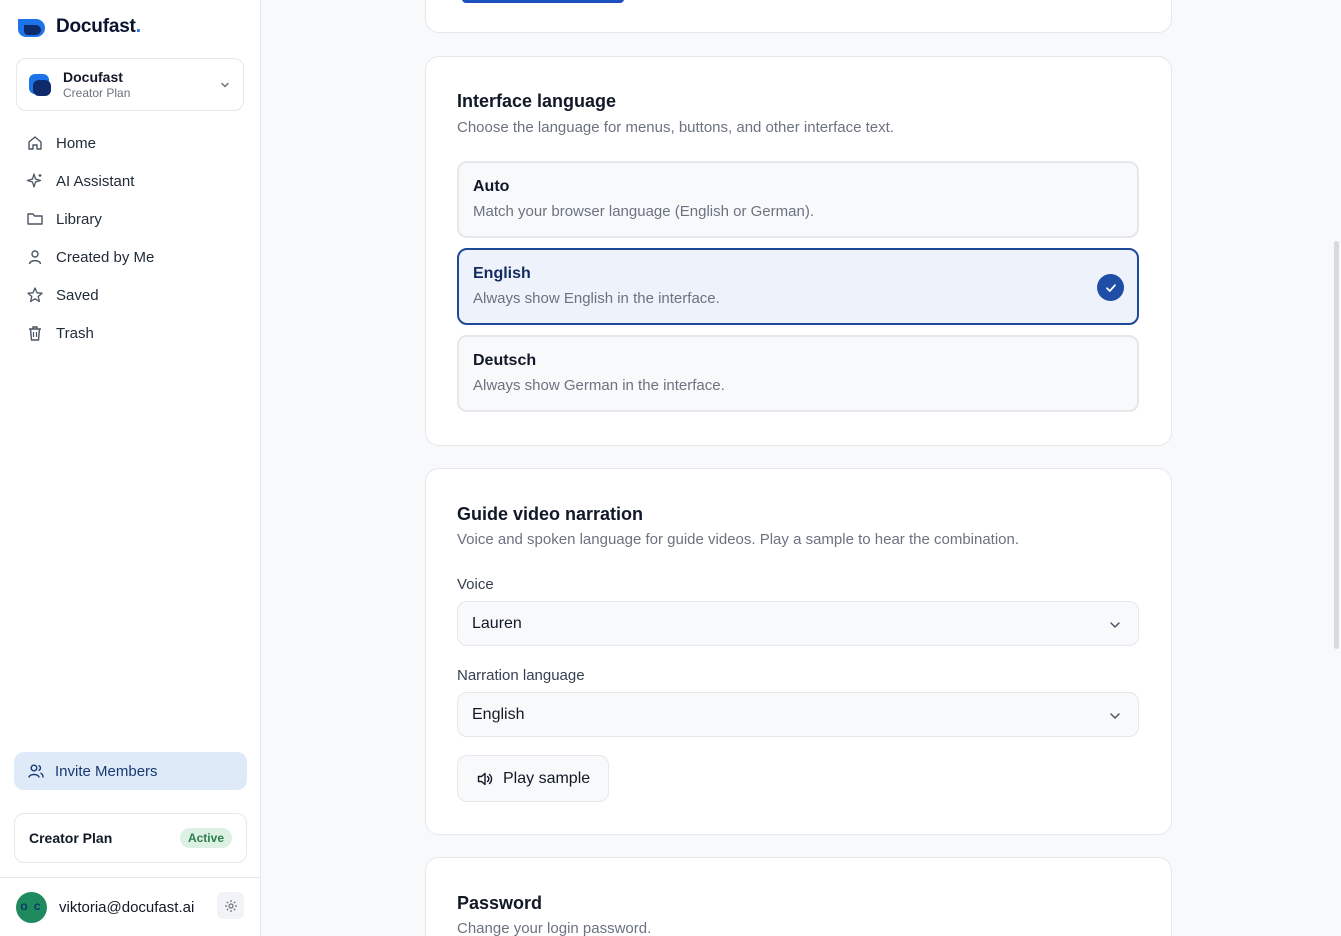 Image resolution: width=1341 pixels, height=936 pixels. I want to click on check-icon, so click(1110, 287).